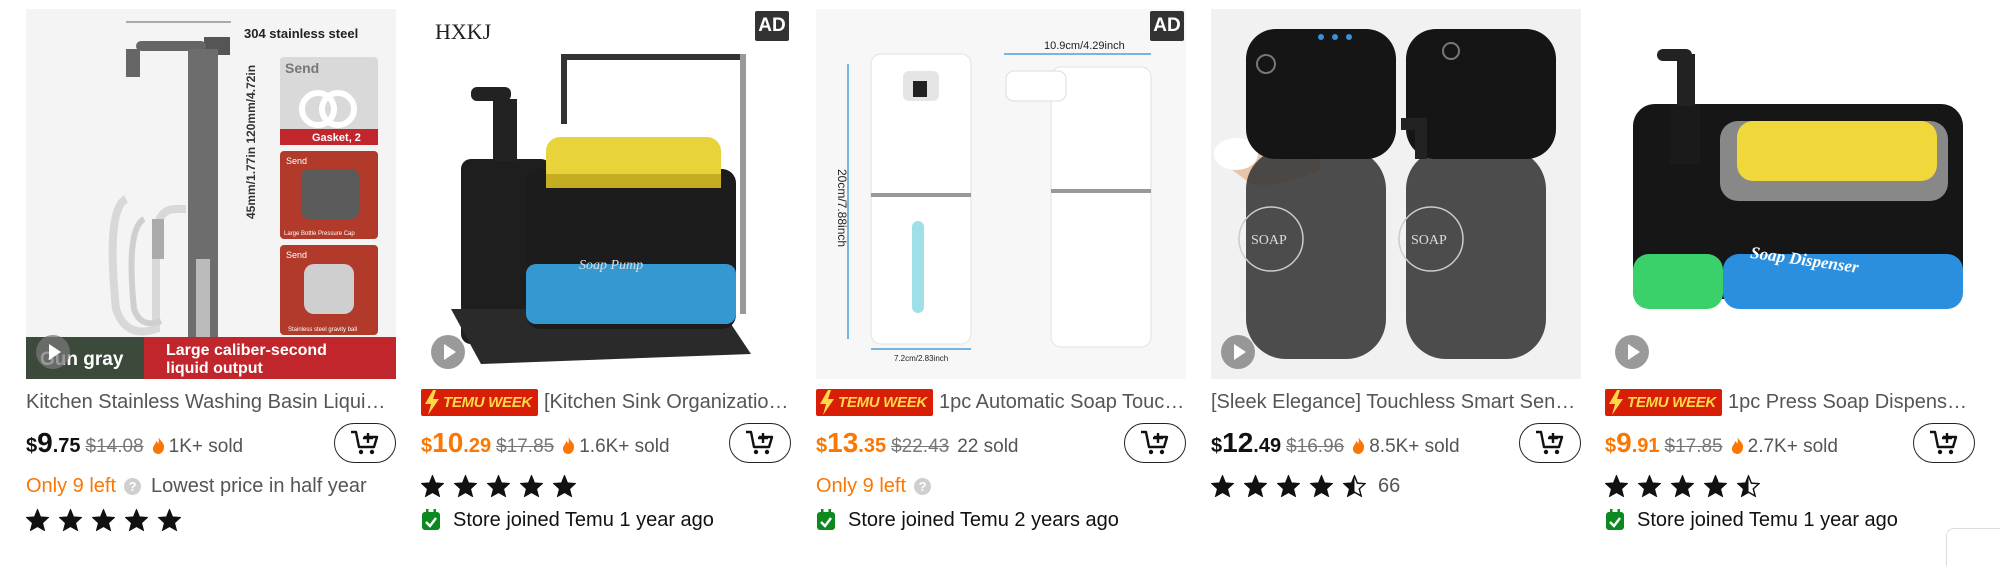 The height and width of the screenshot is (566, 2000). I want to click on image-header: 304 stainless steel, so click(301, 33).